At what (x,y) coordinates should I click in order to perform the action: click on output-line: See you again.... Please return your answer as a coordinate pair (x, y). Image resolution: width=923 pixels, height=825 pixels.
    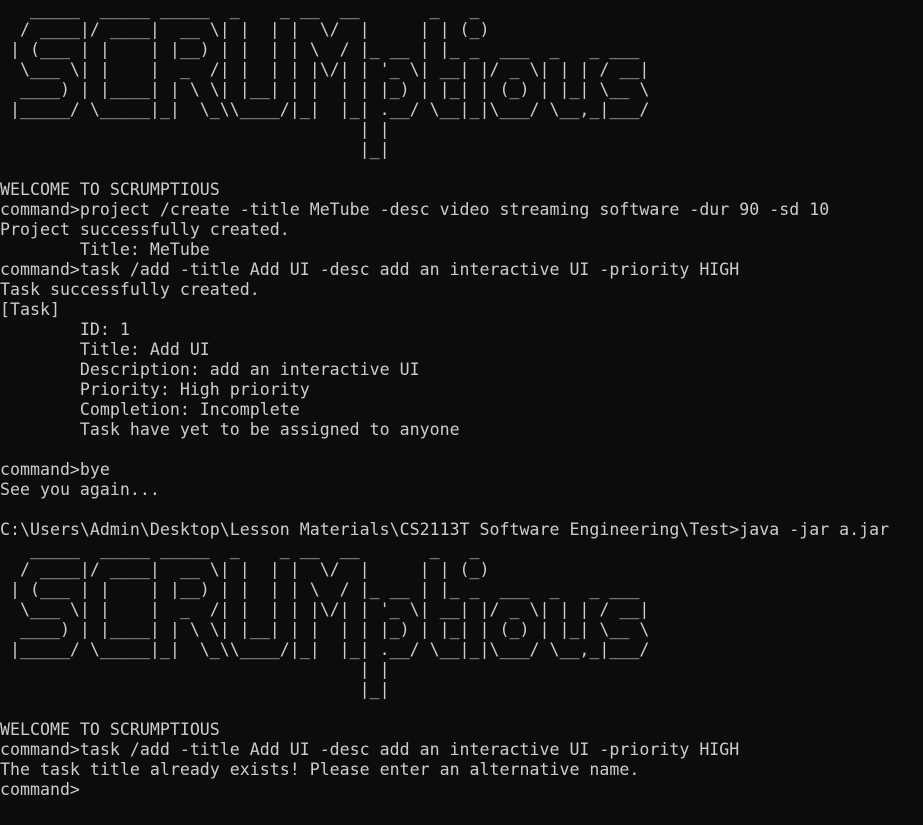
    Looking at the image, I should click on (80, 489).